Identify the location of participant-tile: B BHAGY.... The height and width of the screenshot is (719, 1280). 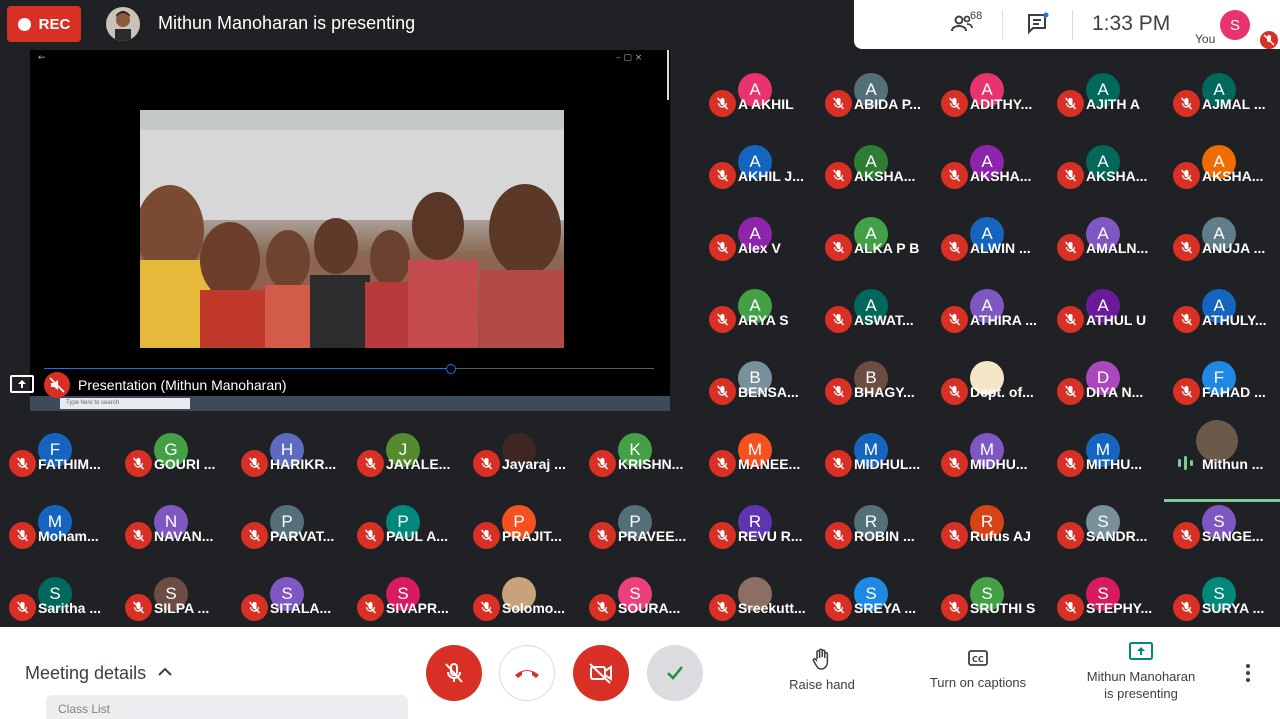
(874, 395).